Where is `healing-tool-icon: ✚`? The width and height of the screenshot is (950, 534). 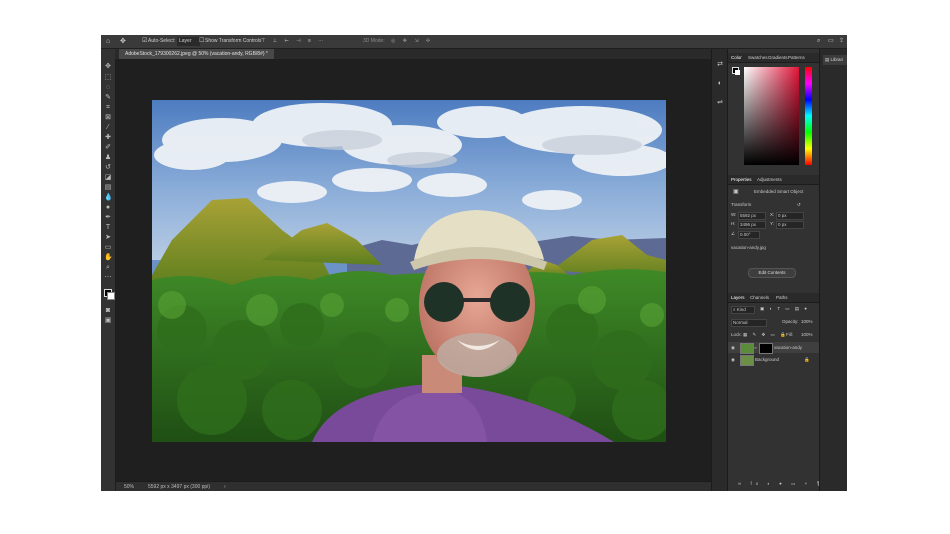 healing-tool-icon: ✚ is located at coordinates (108, 138).